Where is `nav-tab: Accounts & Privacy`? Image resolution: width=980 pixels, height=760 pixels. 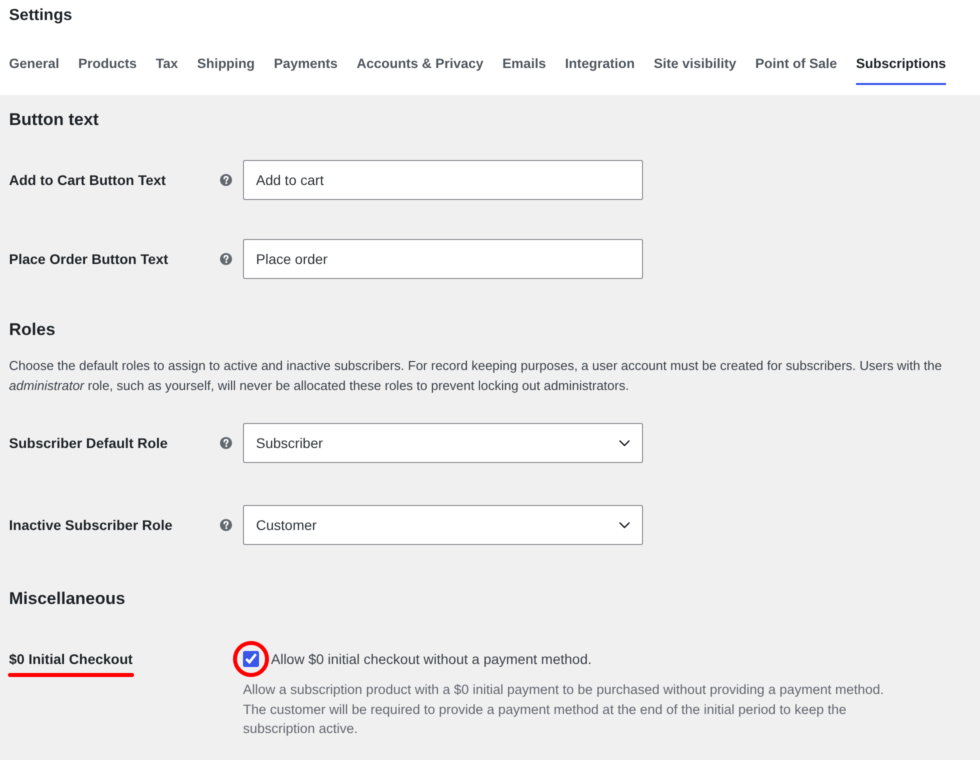
nav-tab: Accounts & Privacy is located at coordinates (420, 64).